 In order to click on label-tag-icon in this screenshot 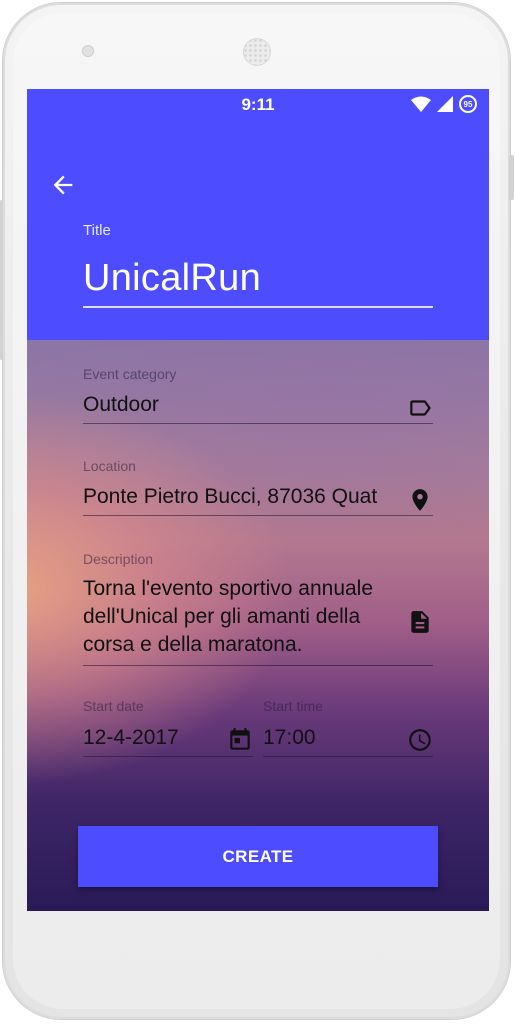, I will do `click(420, 408)`.